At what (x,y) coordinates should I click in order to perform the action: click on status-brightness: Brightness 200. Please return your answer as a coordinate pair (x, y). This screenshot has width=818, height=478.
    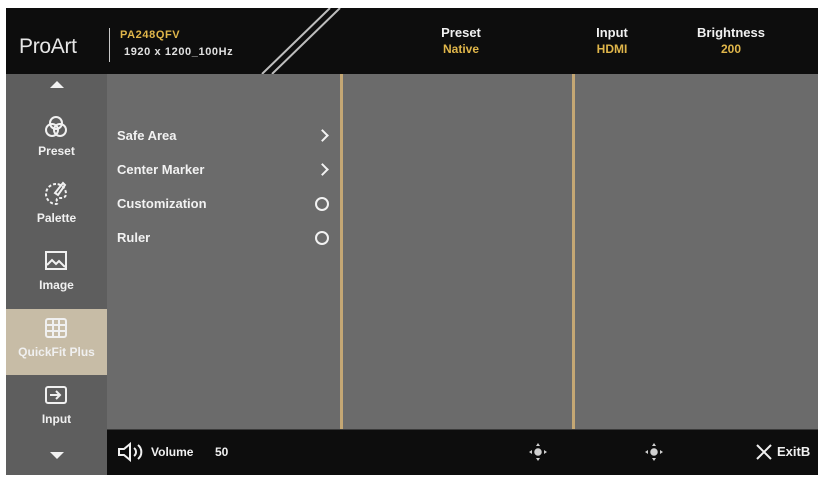
    Looking at the image, I should click on (731, 41).